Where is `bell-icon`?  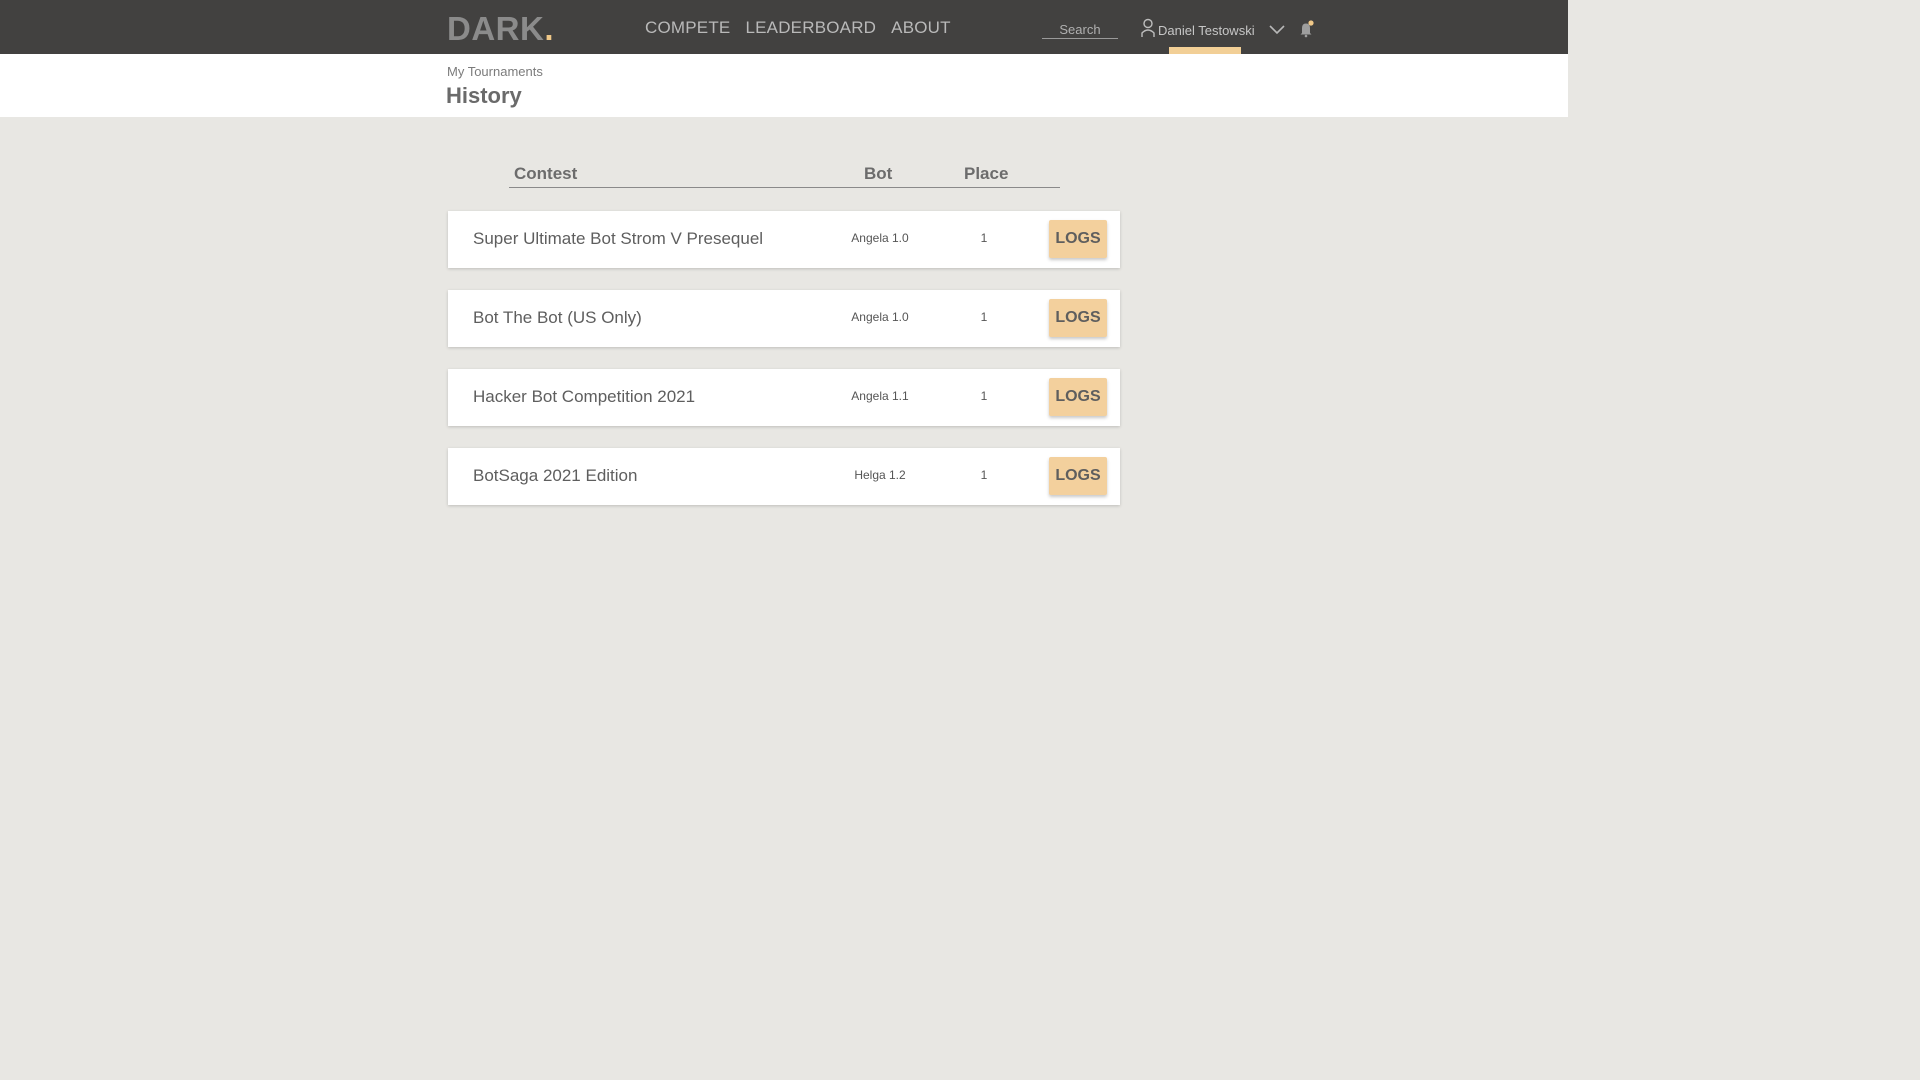 bell-icon is located at coordinates (1307, 29).